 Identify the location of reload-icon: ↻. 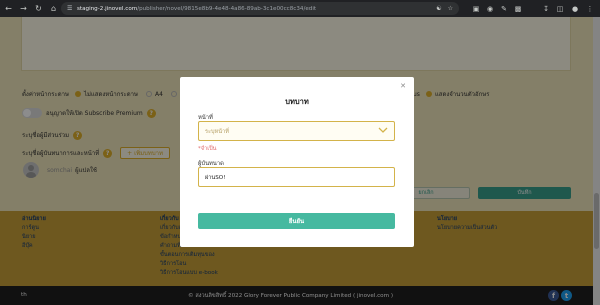
(38, 8).